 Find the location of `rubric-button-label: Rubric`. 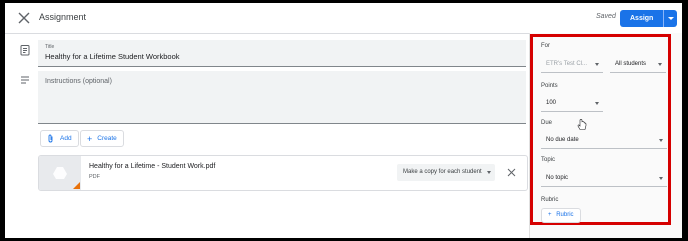

rubric-button-label: Rubric is located at coordinates (565, 215).